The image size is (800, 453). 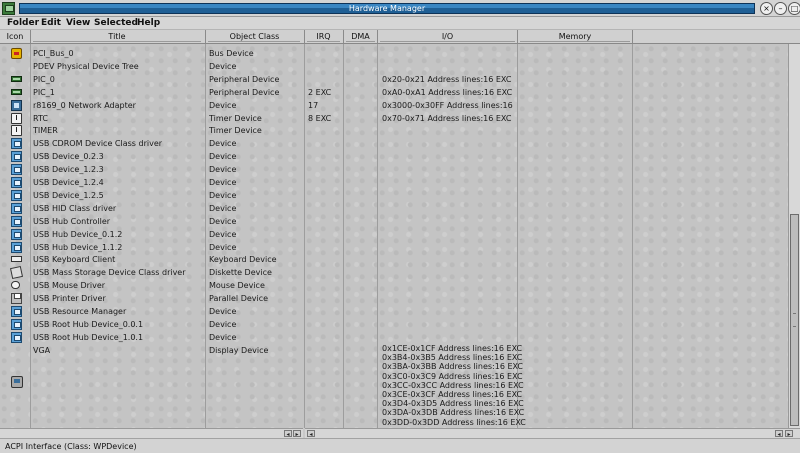 What do you see at coordinates (45, 131) in the screenshot?
I see `device-title: TIMER` at bounding box center [45, 131].